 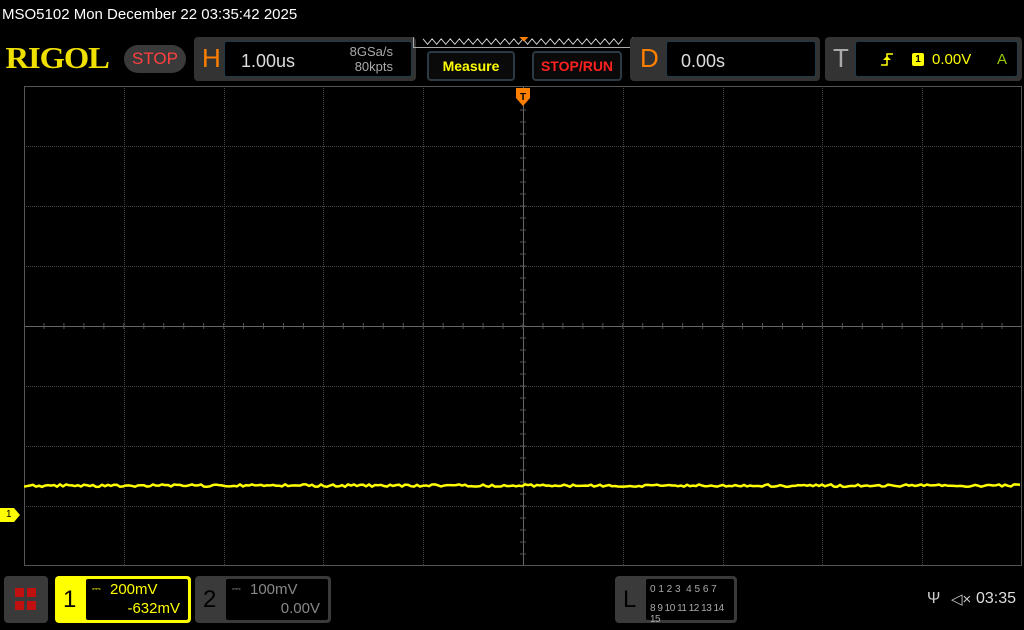 I want to click on trigger-level: 0.00V, so click(x=951, y=59).